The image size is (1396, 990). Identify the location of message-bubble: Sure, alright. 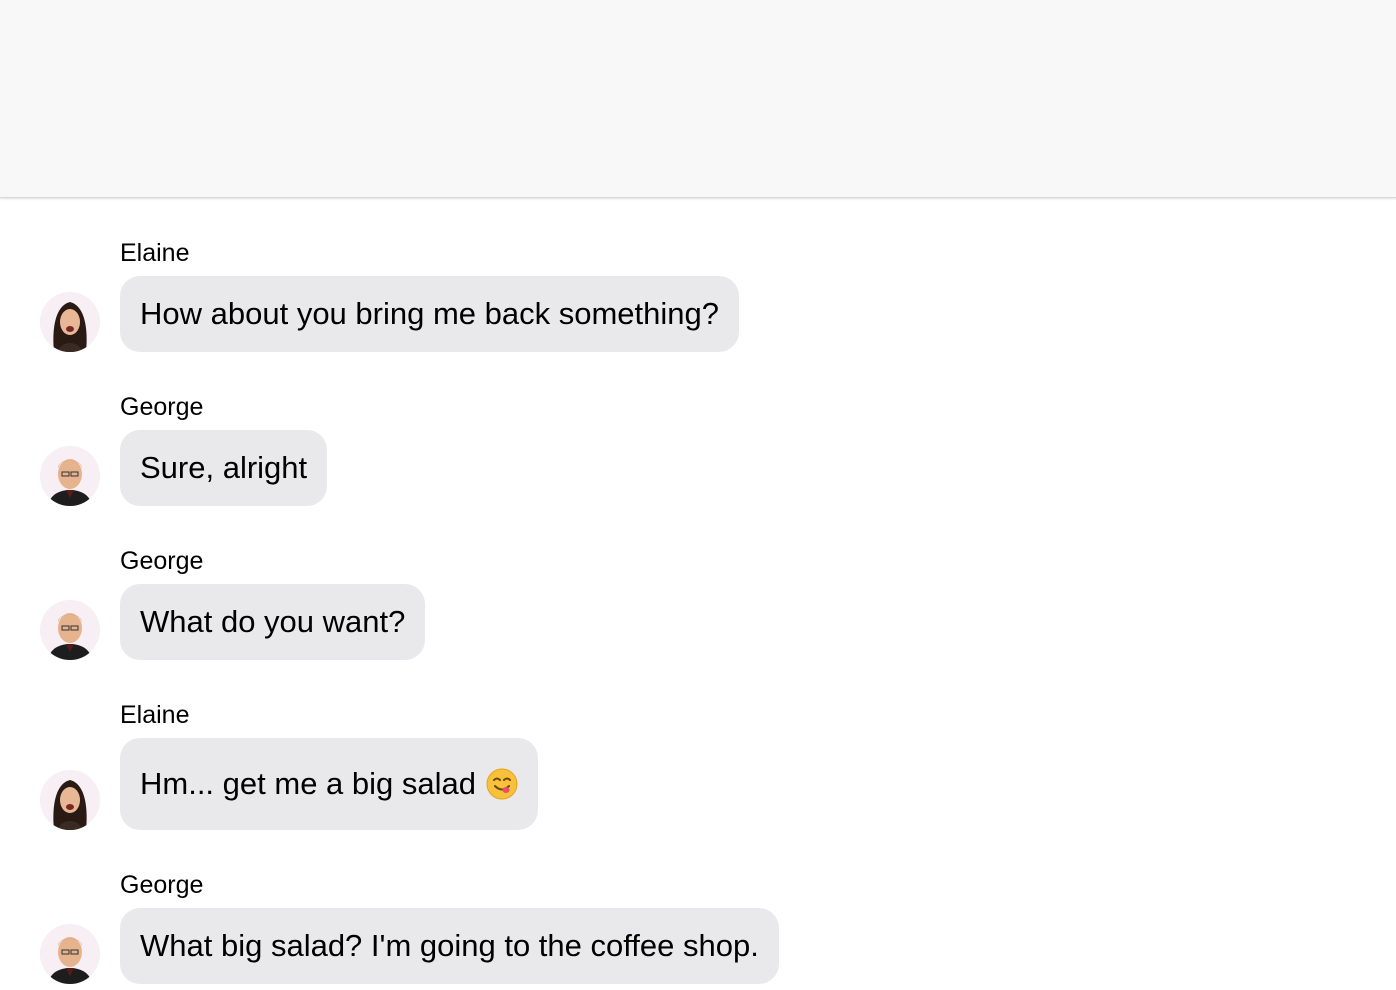
(224, 468).